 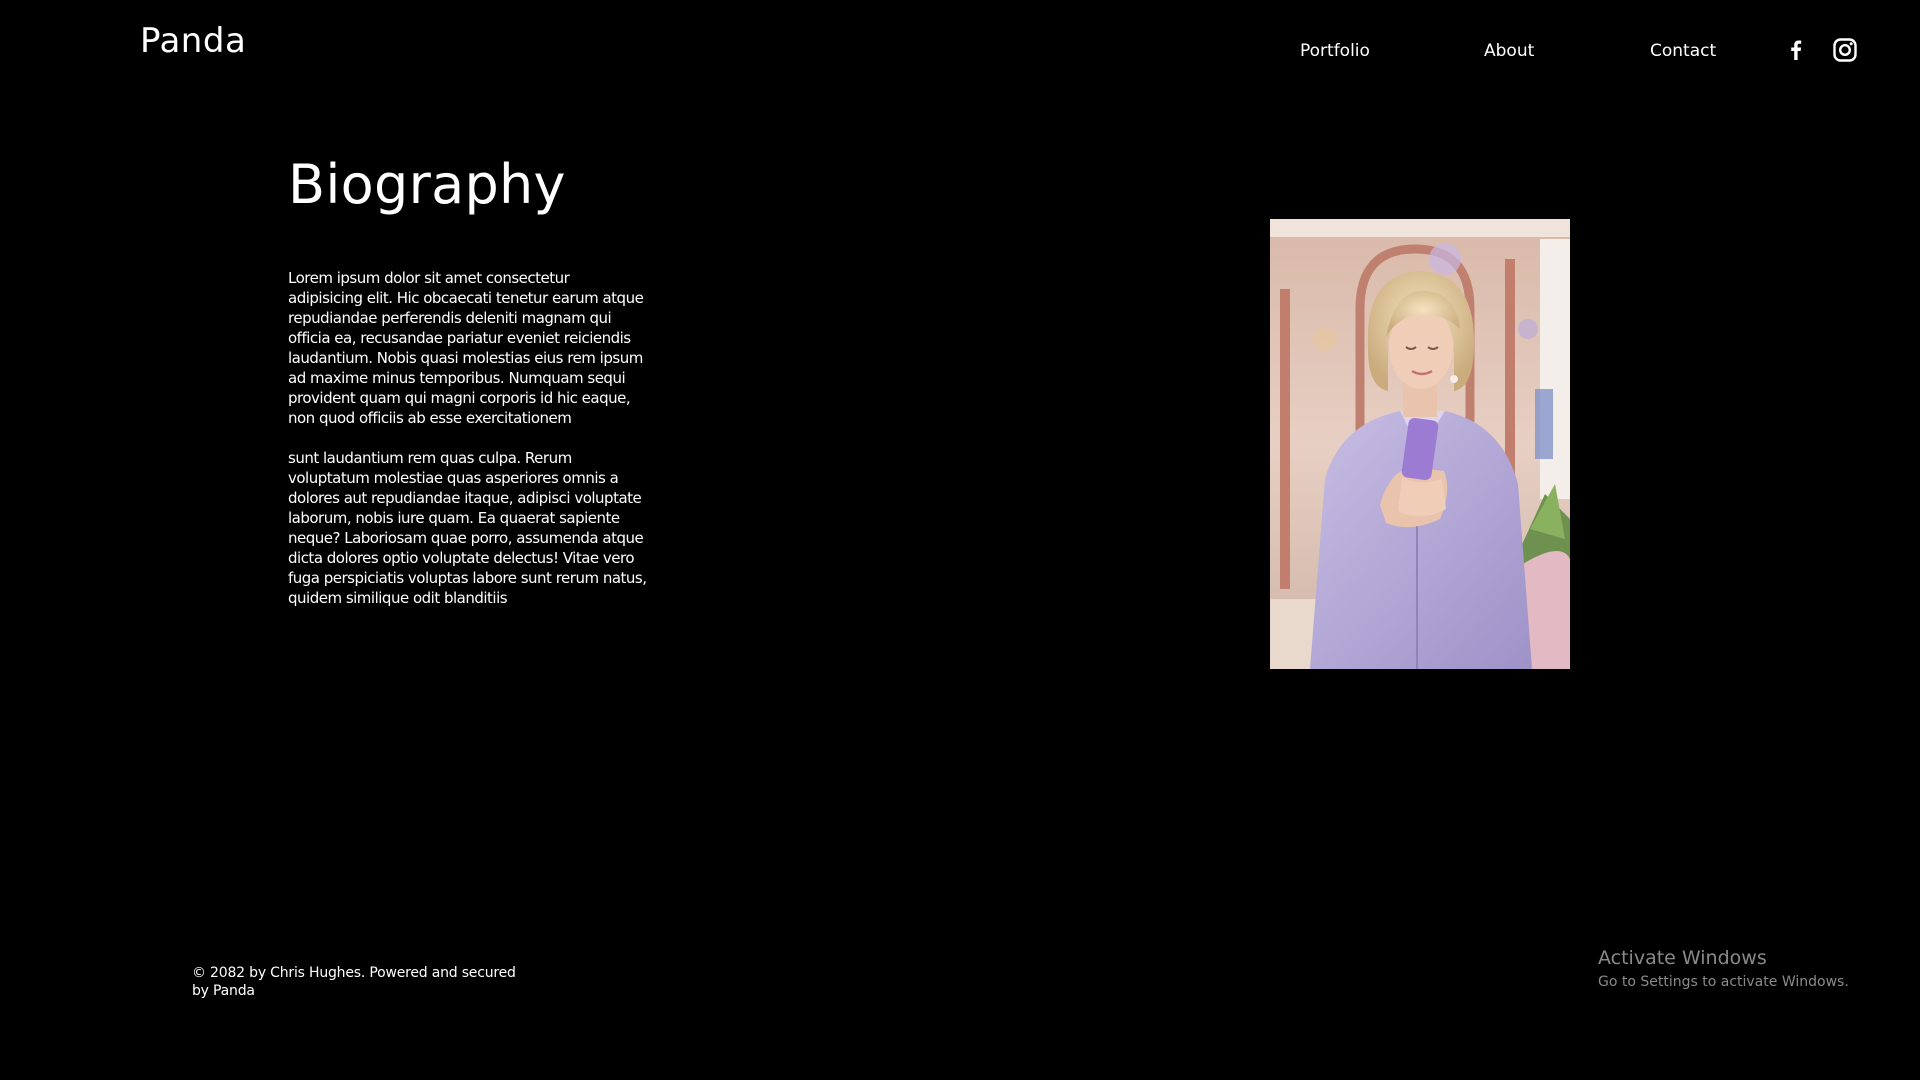 What do you see at coordinates (1420, 444) in the screenshot?
I see `portrait-photo` at bounding box center [1420, 444].